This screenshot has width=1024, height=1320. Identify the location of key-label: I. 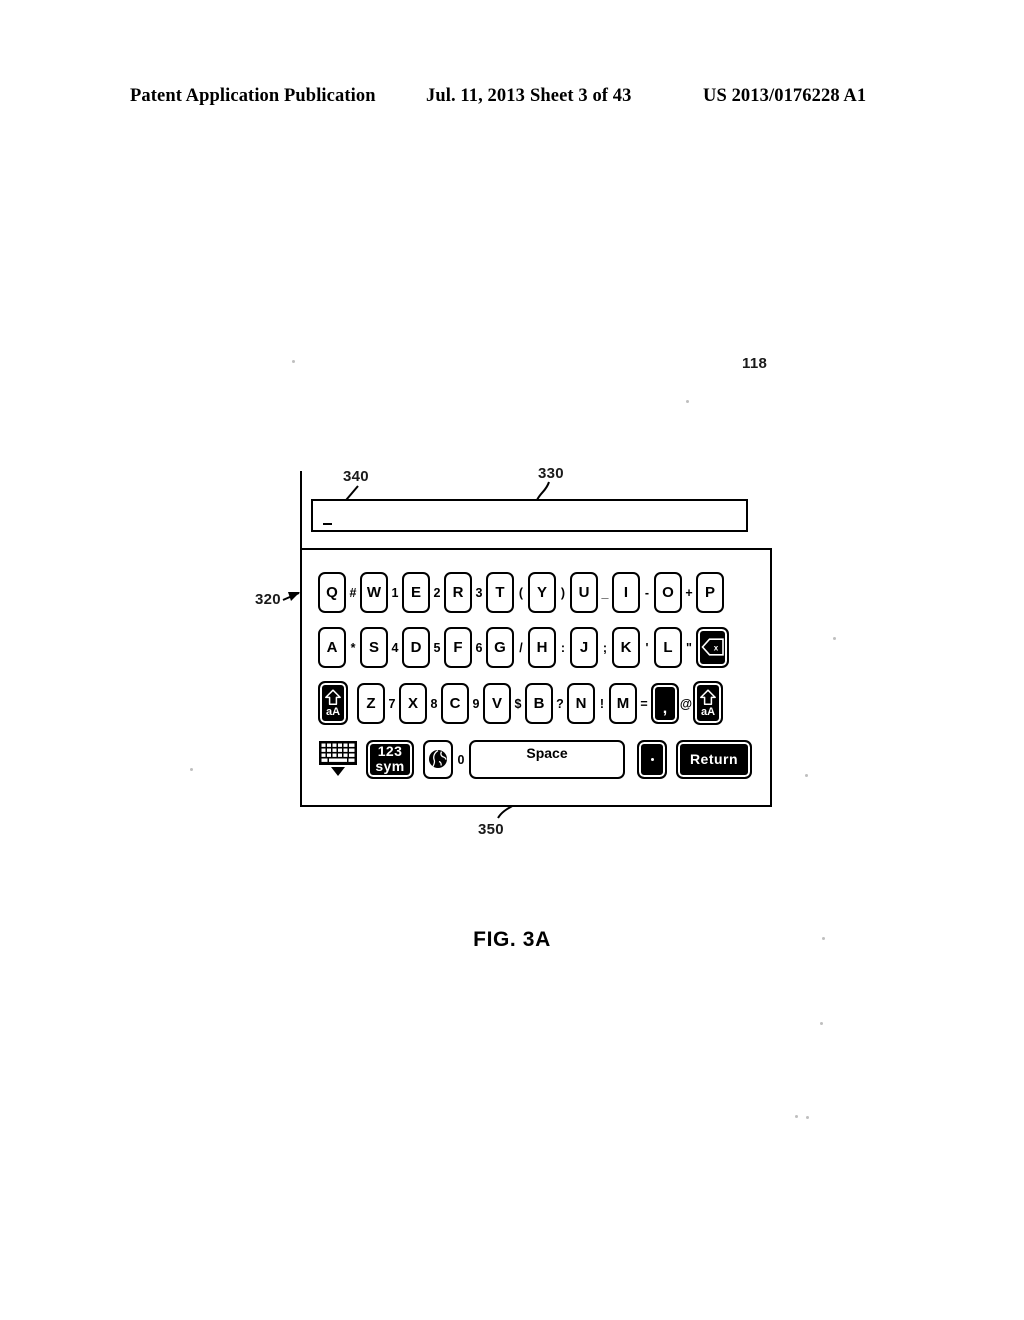
(626, 592).